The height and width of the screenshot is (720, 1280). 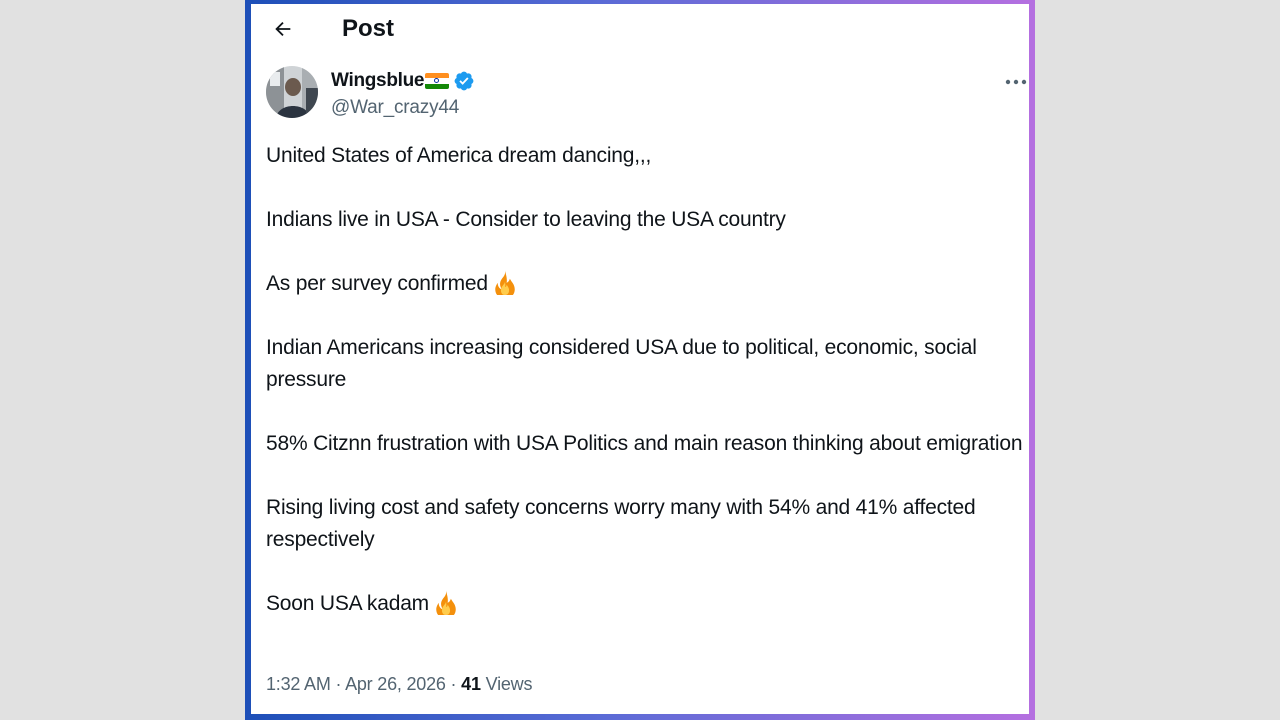 I want to click on post-meta: 1:32 AM · Apr 26, 2026 · 41 Views, so click(x=399, y=684).